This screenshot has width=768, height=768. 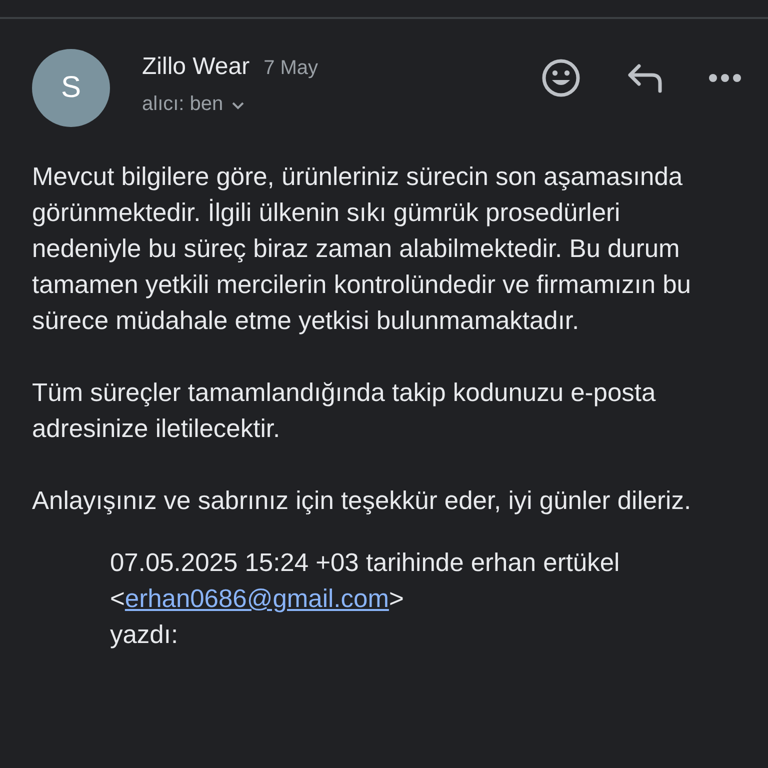 I want to click on message-paragraph: Anlayışınız ve sabrınız için teşekkür eder, iyi günler dileriz., so click(x=362, y=501).